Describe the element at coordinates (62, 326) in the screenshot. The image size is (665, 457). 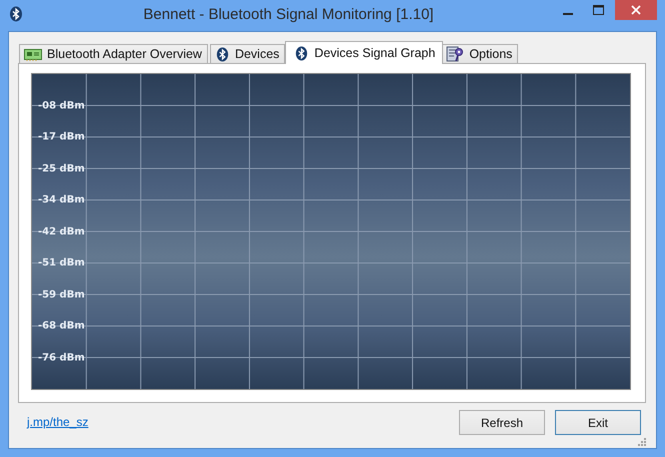
I see `axis-label: -68 dBm` at that location.